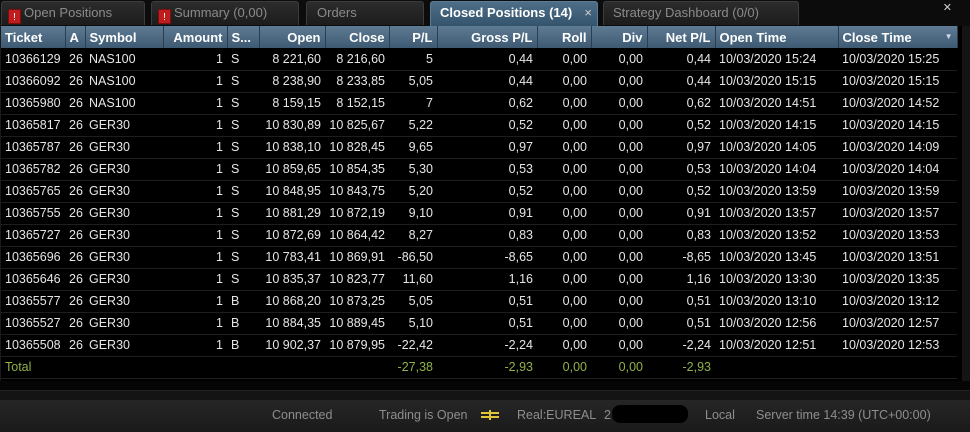  What do you see at coordinates (485, 395) in the screenshot?
I see `horizontal-scrollbar` at bounding box center [485, 395].